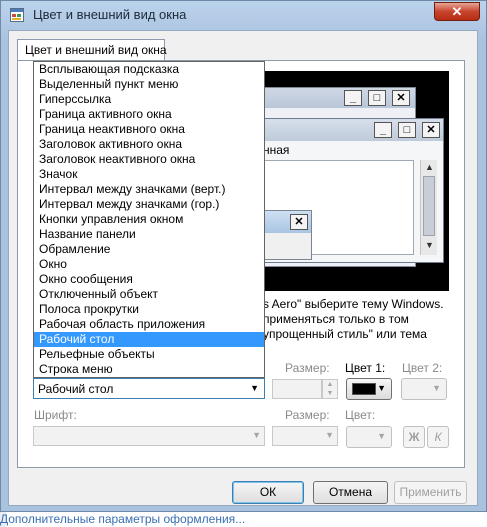 Image resolution: width=487 pixels, height=527 pixels. Describe the element at coordinates (149, 324) in the screenshot. I see `dropdown-option: Рабочая область приложения` at that location.